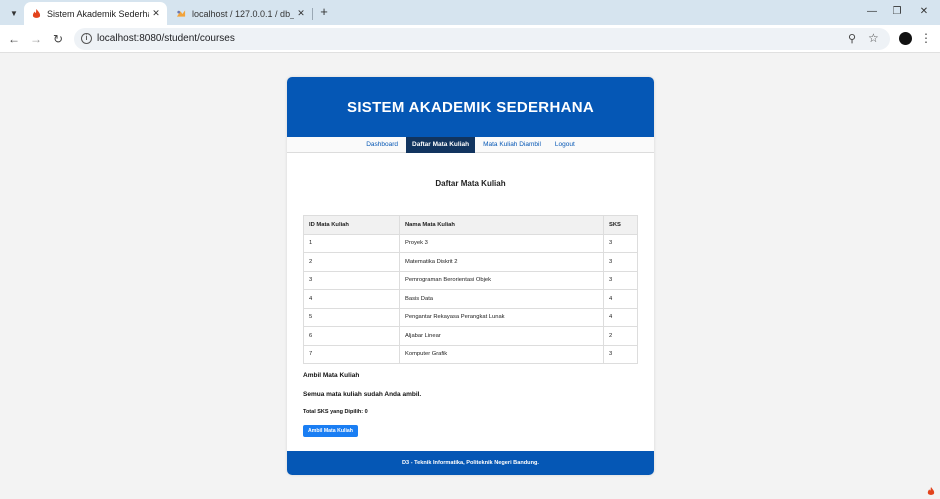 The width and height of the screenshot is (940, 499). I want to click on table-row: 4 Basis Data 4, so click(470, 299).